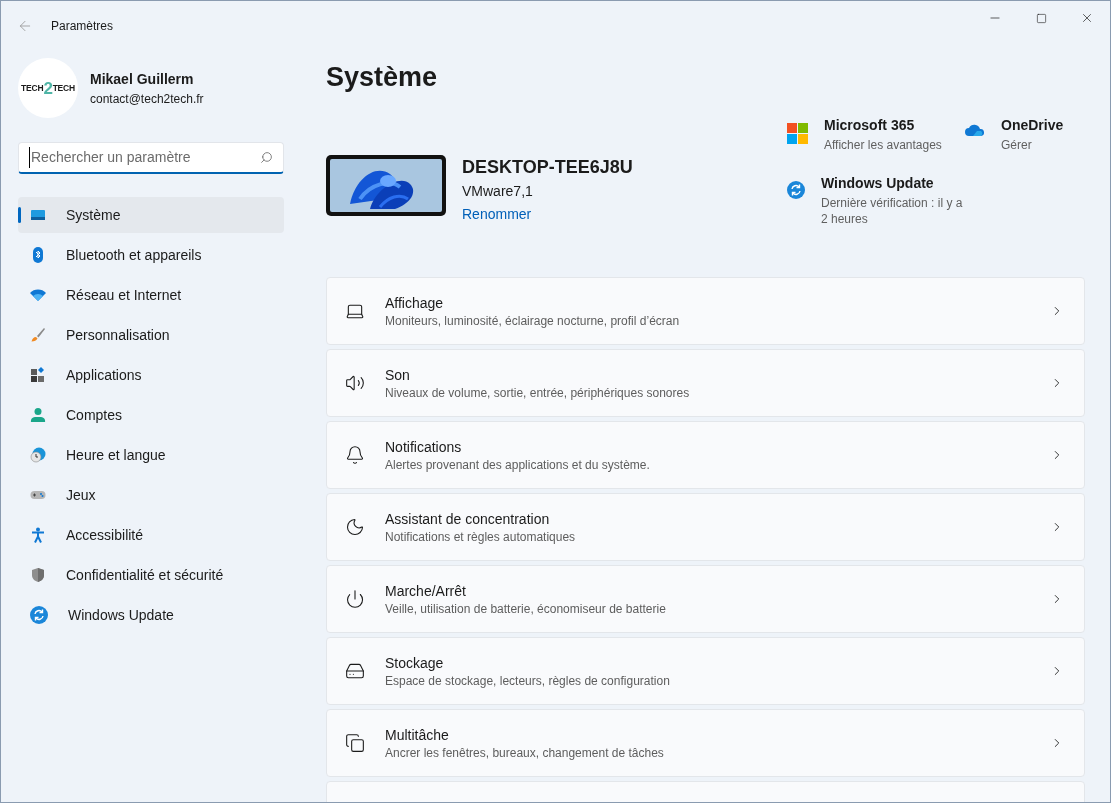 The width and height of the screenshot is (1111, 803). What do you see at coordinates (525, 752) in the screenshot?
I see `card-subtitle: Ancrer les fenêtres, bureaux, changement de tâches` at bounding box center [525, 752].